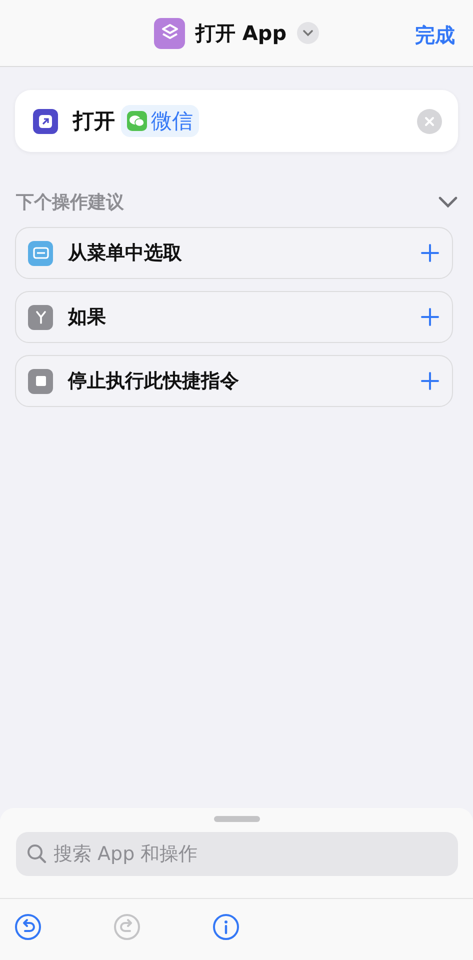 Image resolution: width=473 pixels, height=960 pixels. What do you see at coordinates (226, 927) in the screenshot?
I see `info-icon` at bounding box center [226, 927].